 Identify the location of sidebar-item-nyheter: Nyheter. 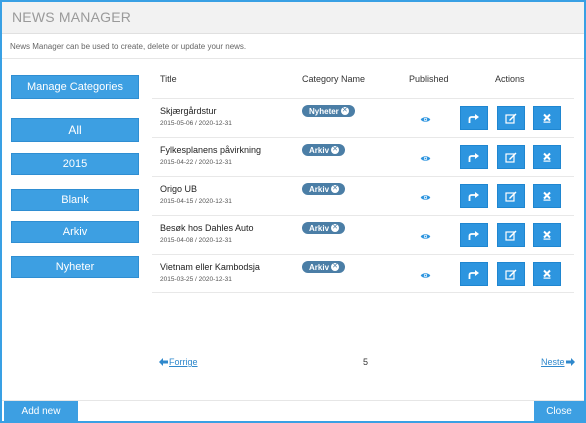
(75, 267).